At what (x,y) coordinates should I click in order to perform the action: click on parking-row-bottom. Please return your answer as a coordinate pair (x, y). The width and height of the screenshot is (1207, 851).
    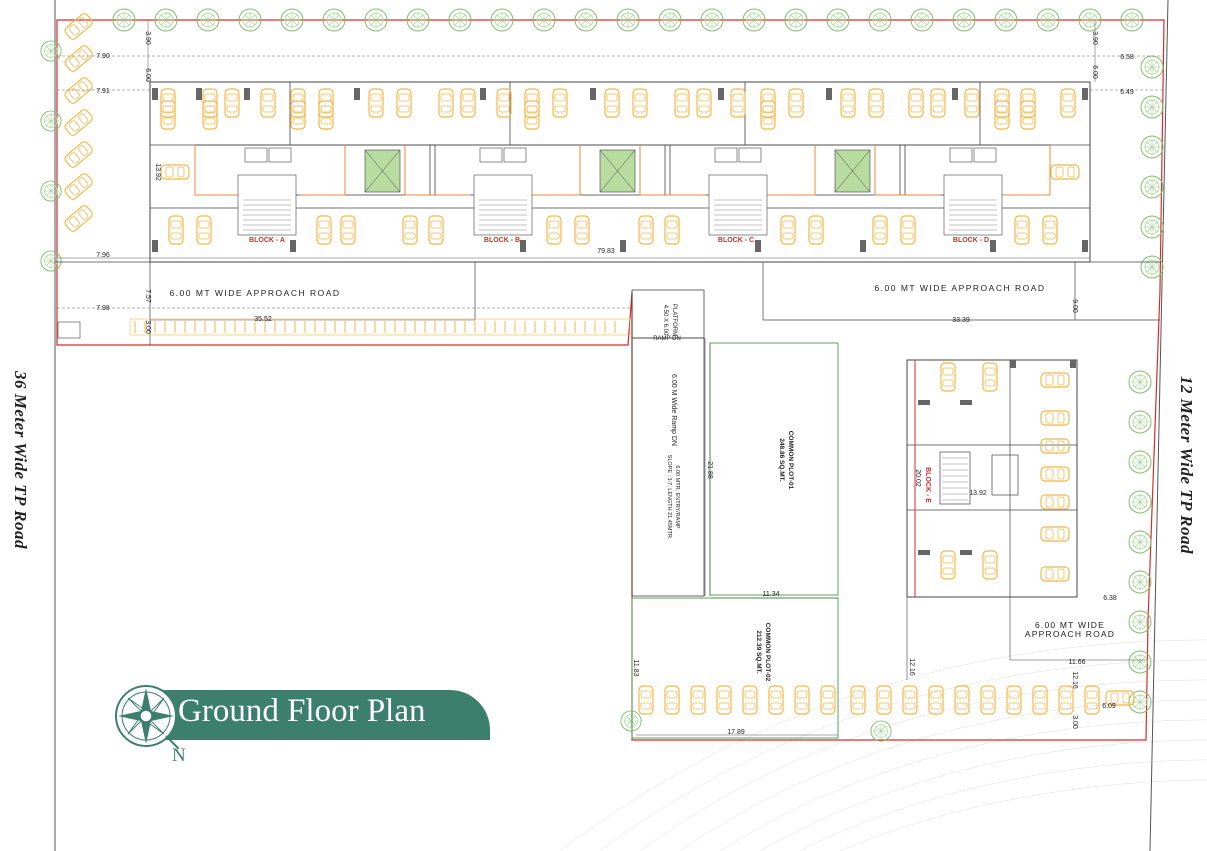
    Looking at the image, I should click on (613, 230).